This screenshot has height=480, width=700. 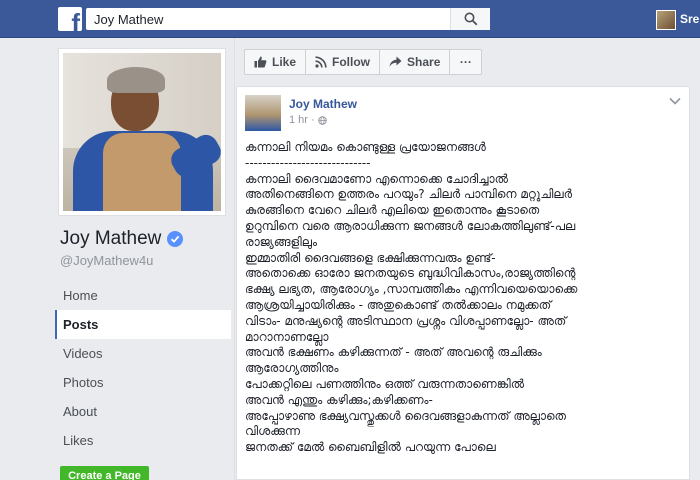 I want to click on search-input, so click(x=266, y=19).